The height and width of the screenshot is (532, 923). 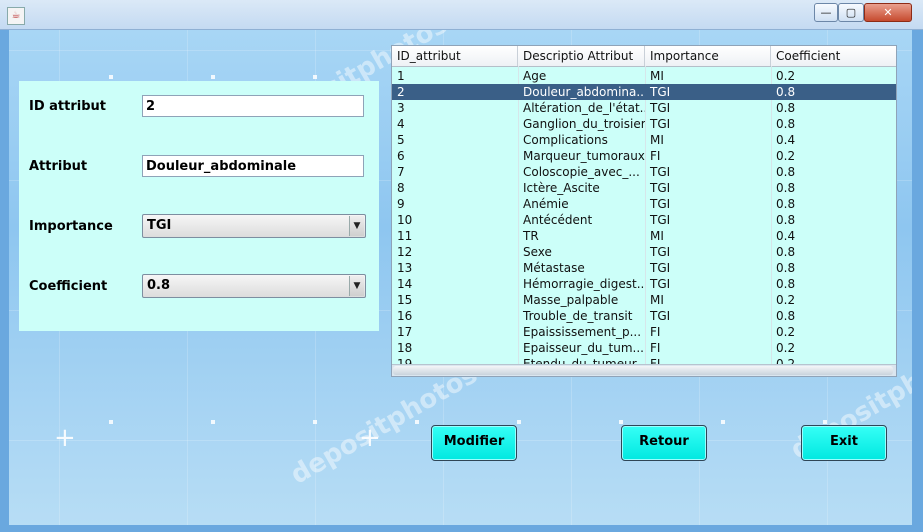 I want to click on table-row: 5 Complications MI 0.4, so click(x=644, y=140).